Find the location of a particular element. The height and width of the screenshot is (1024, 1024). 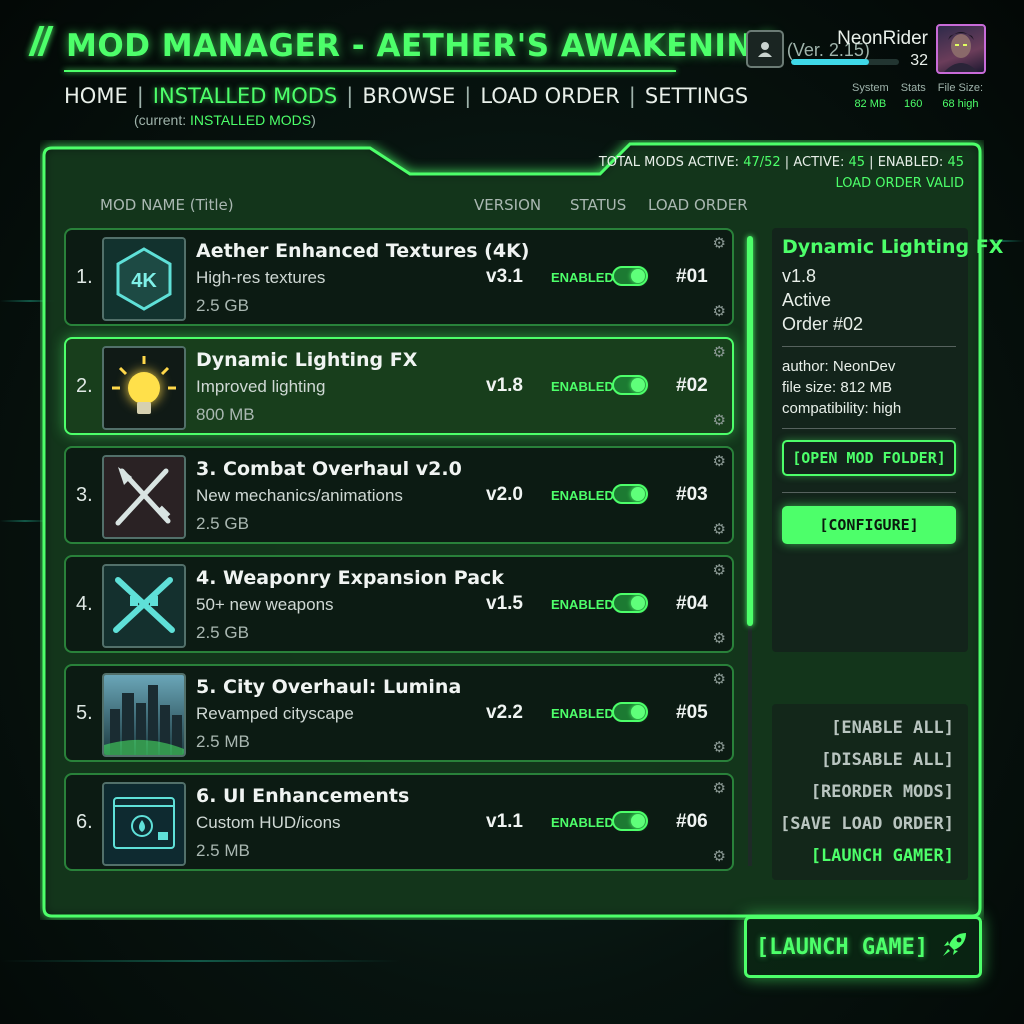

mod-name: Aether Enhanced Textures (4K) is located at coordinates (363, 251).